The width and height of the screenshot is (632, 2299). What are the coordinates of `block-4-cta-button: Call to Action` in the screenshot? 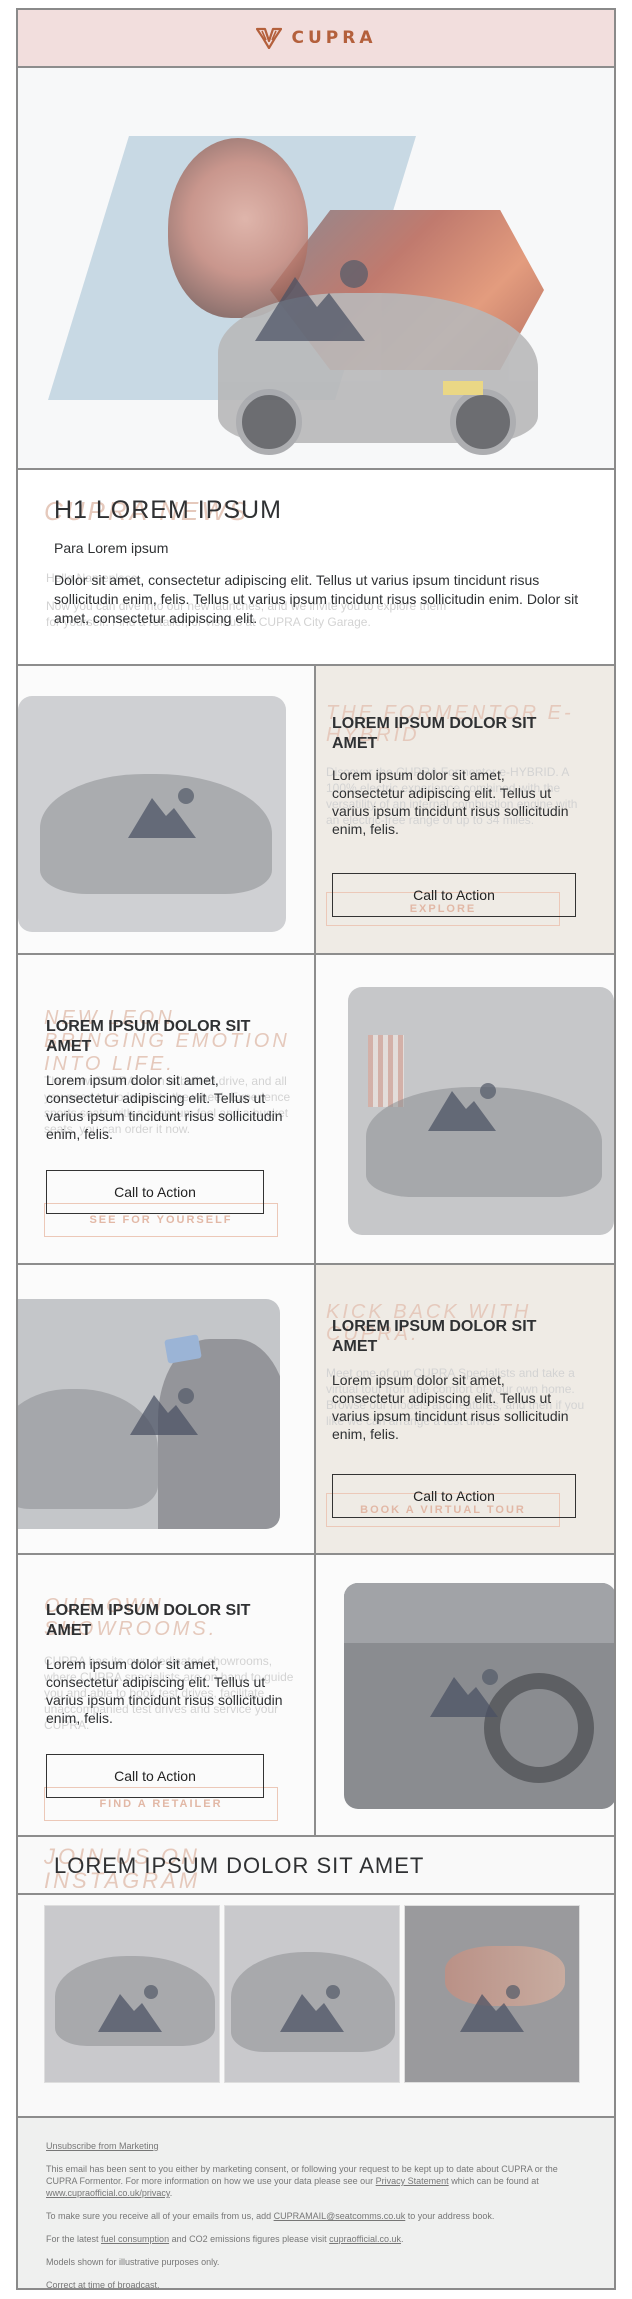 It's located at (155, 1776).